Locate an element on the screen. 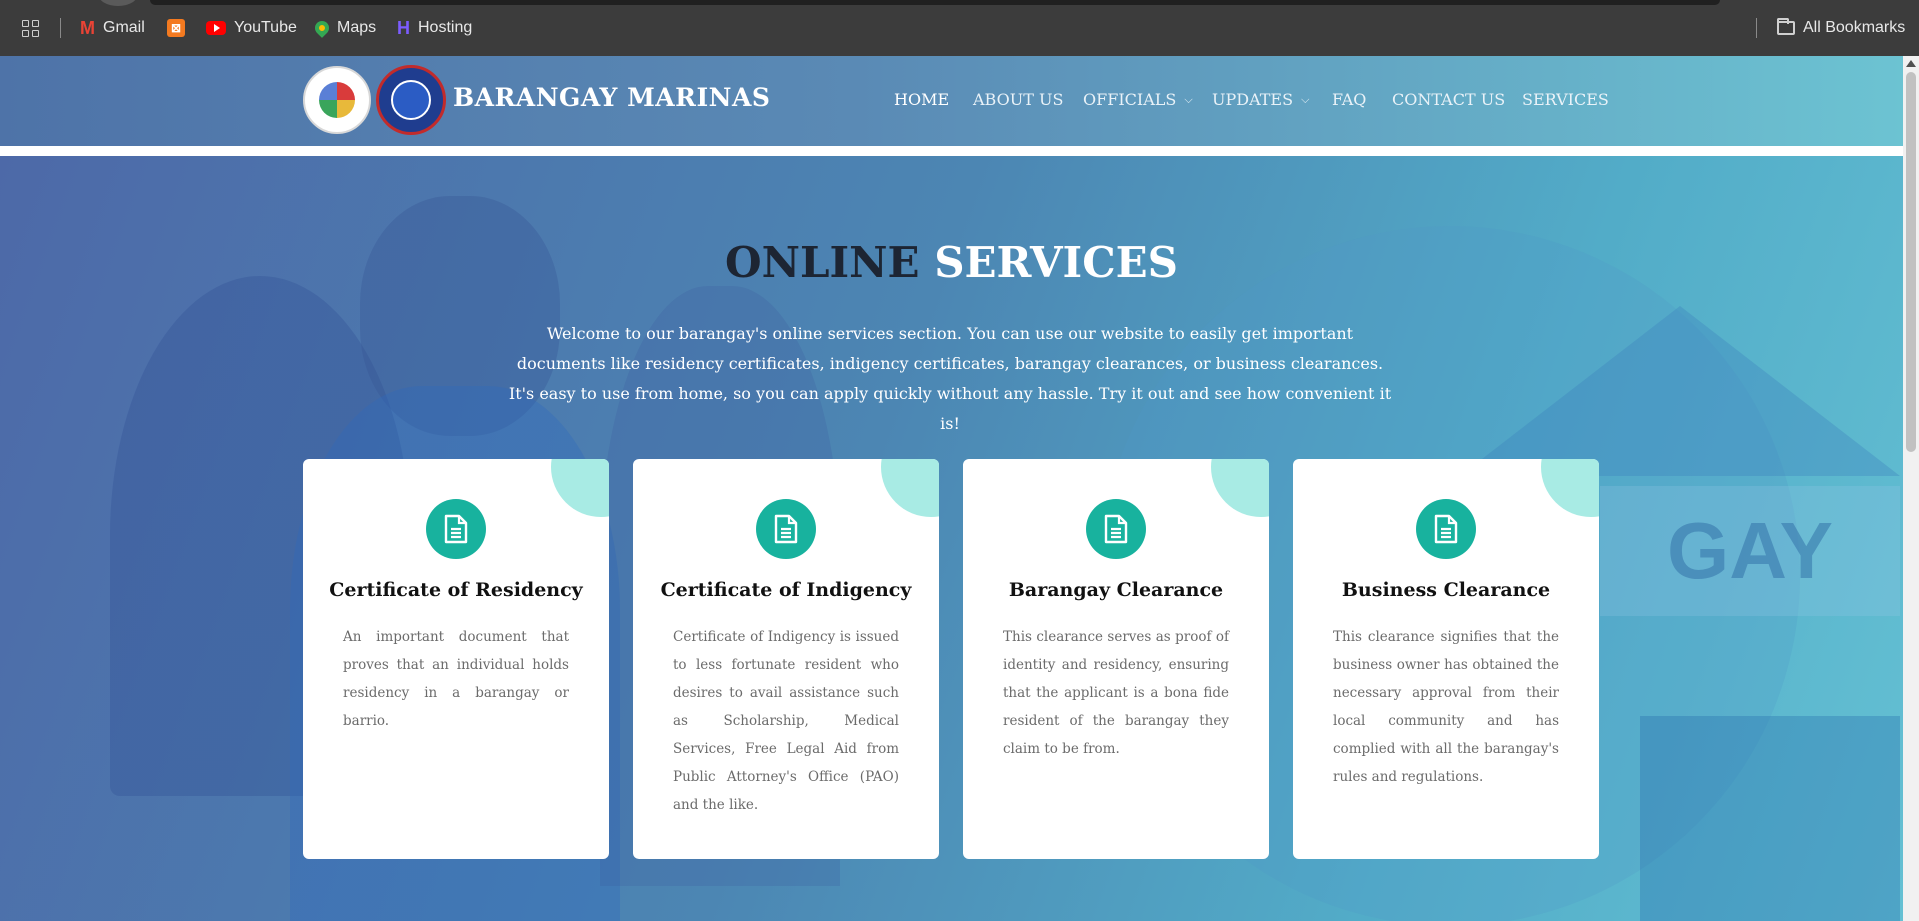  barangay-seal-logo is located at coordinates (337, 100).